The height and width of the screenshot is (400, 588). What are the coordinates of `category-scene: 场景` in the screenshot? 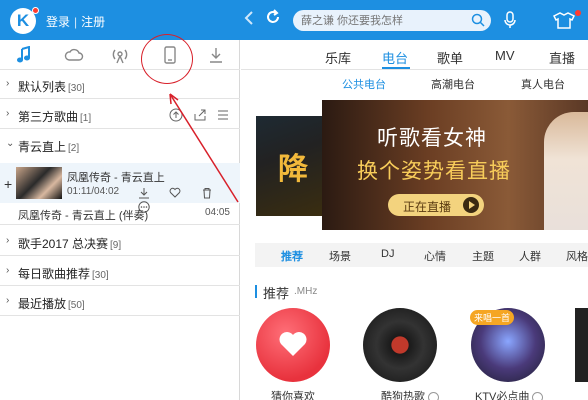 It's located at (340, 256).